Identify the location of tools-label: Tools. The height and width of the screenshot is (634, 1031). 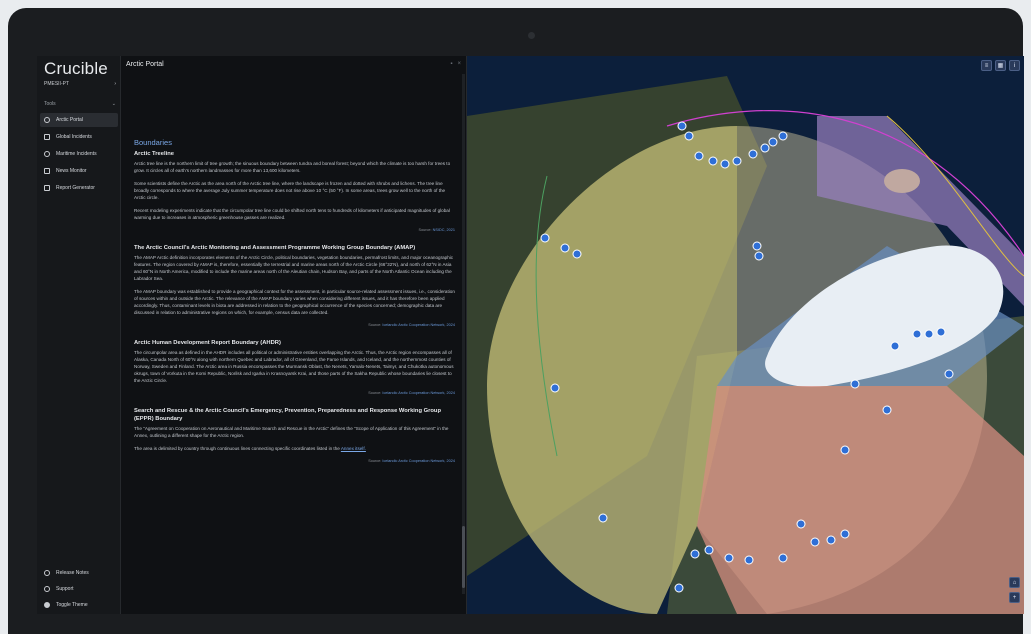
(50, 104).